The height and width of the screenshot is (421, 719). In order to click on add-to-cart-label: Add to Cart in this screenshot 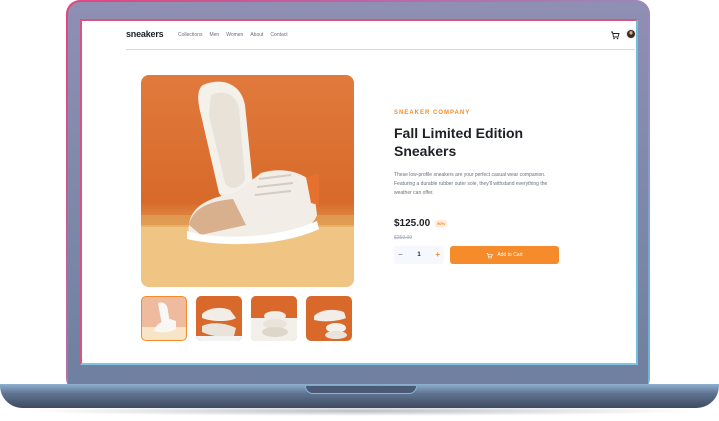, I will do `click(510, 255)`.